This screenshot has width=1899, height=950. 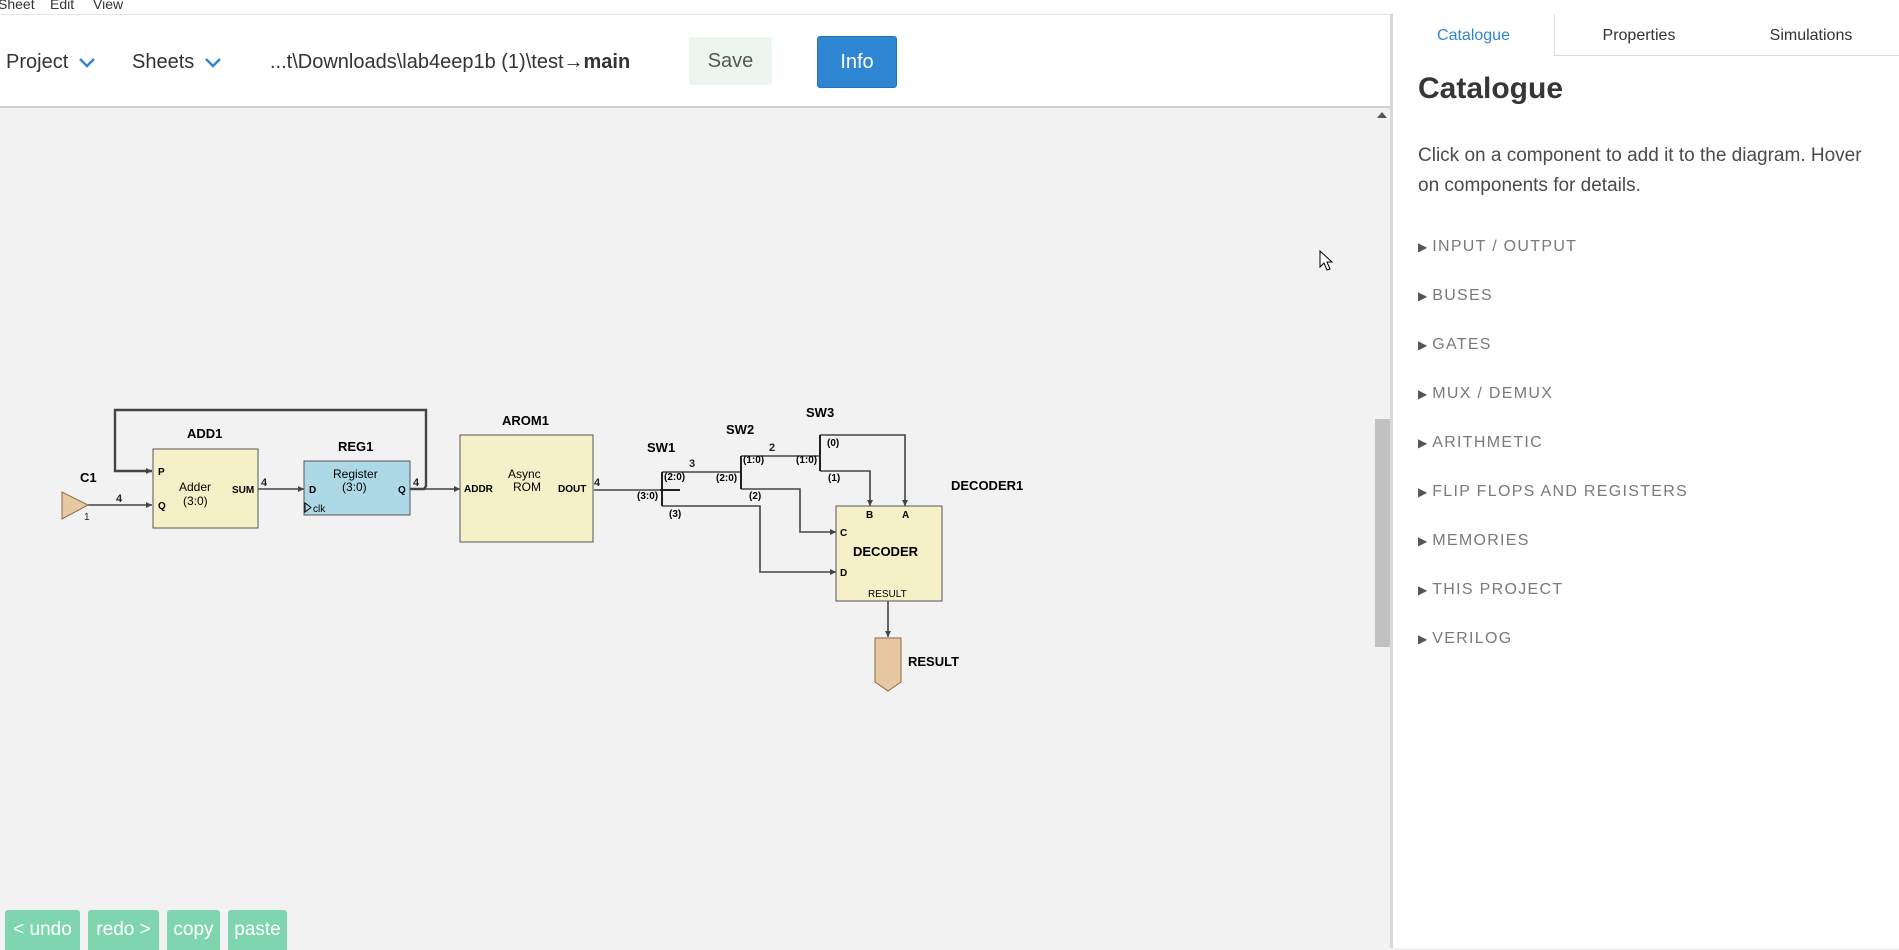 What do you see at coordinates (527, 487) in the screenshot?
I see `arom1-type: ROM` at bounding box center [527, 487].